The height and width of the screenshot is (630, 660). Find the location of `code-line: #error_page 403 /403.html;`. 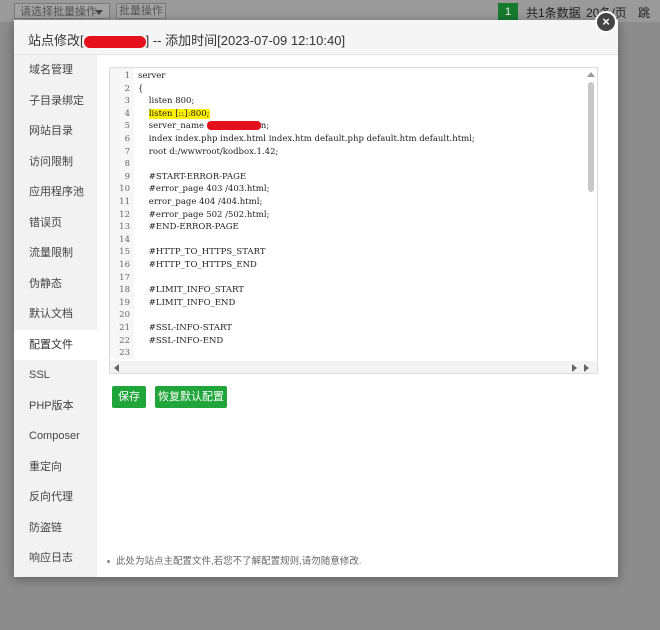

code-line: #error_page 403 /403.html; is located at coordinates (204, 189).